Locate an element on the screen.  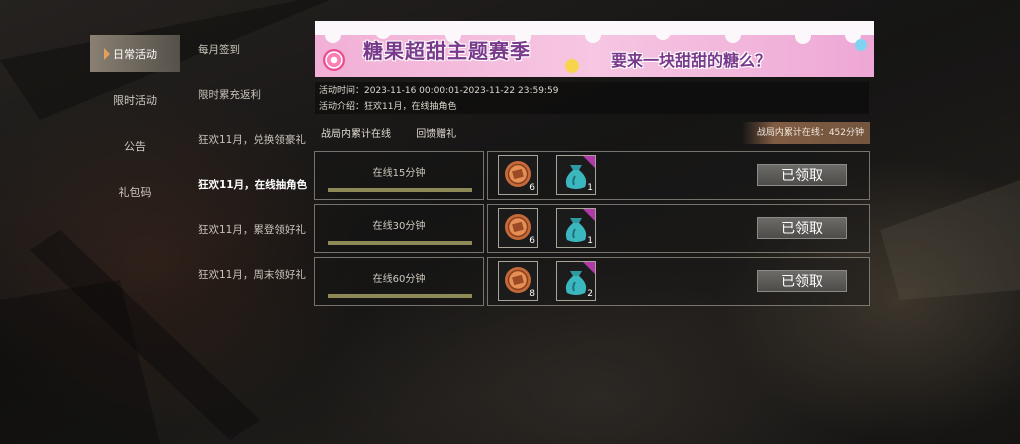
activity-label: 狂欢11月，在线抽角色 is located at coordinates (253, 185).